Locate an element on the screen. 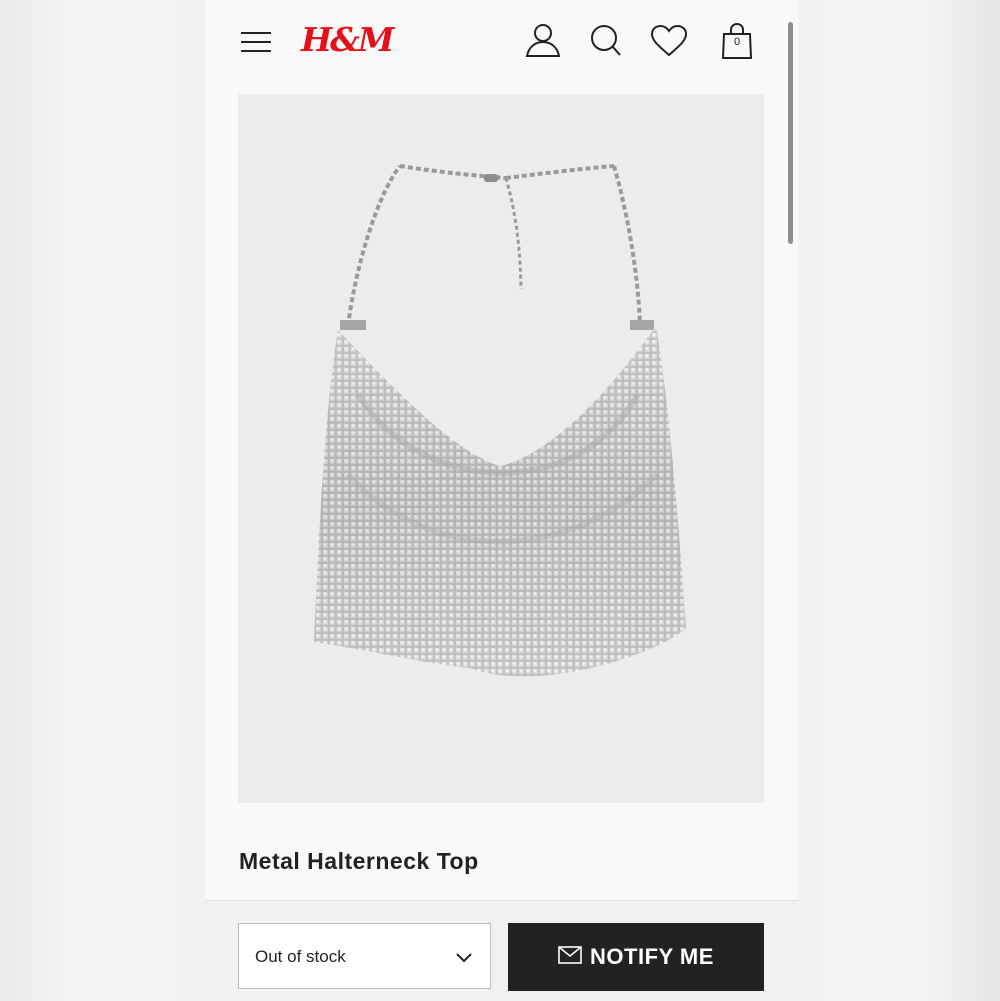 Image resolution: width=1000 pixels, height=1001 pixels. notify-me-button: NOTIFY ME is located at coordinates (636, 957).